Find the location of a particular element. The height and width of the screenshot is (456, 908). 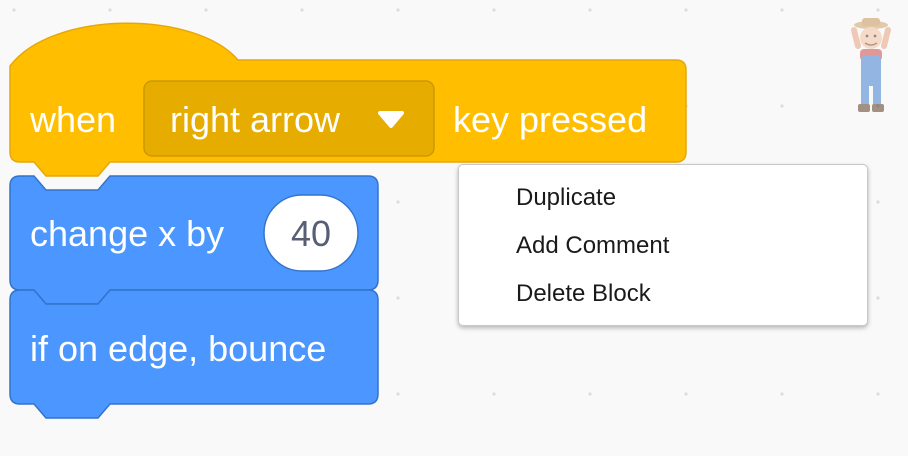

key-dropdown: right arrow is located at coordinates (289, 118).